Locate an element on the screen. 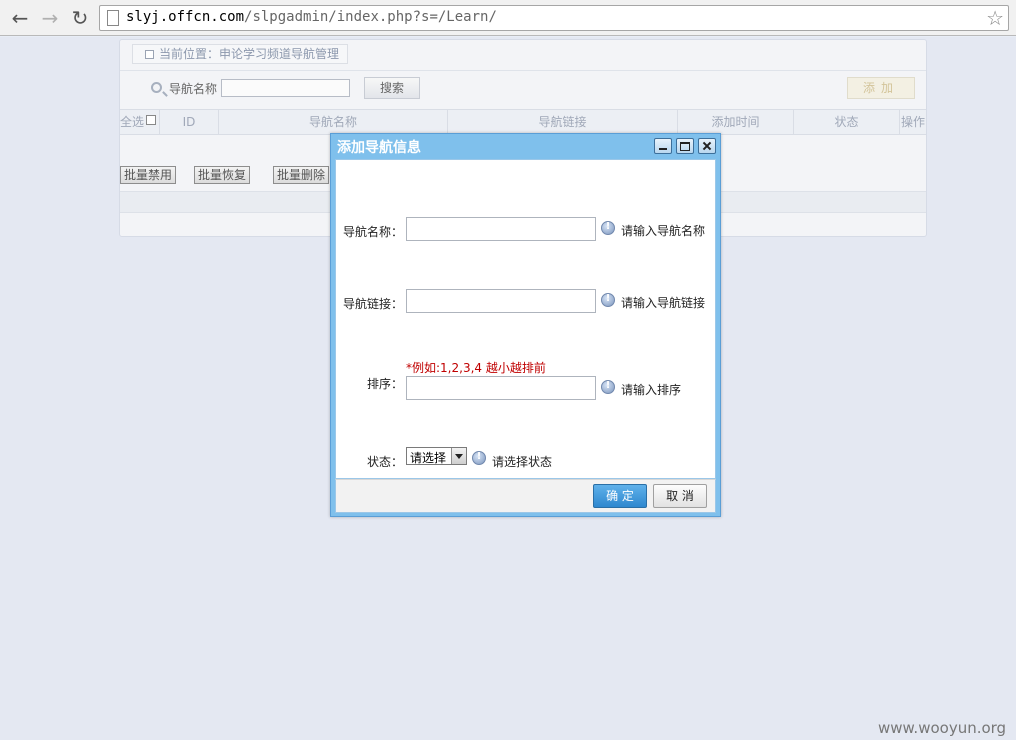  reload-icon: ↻ is located at coordinates (80, 18).